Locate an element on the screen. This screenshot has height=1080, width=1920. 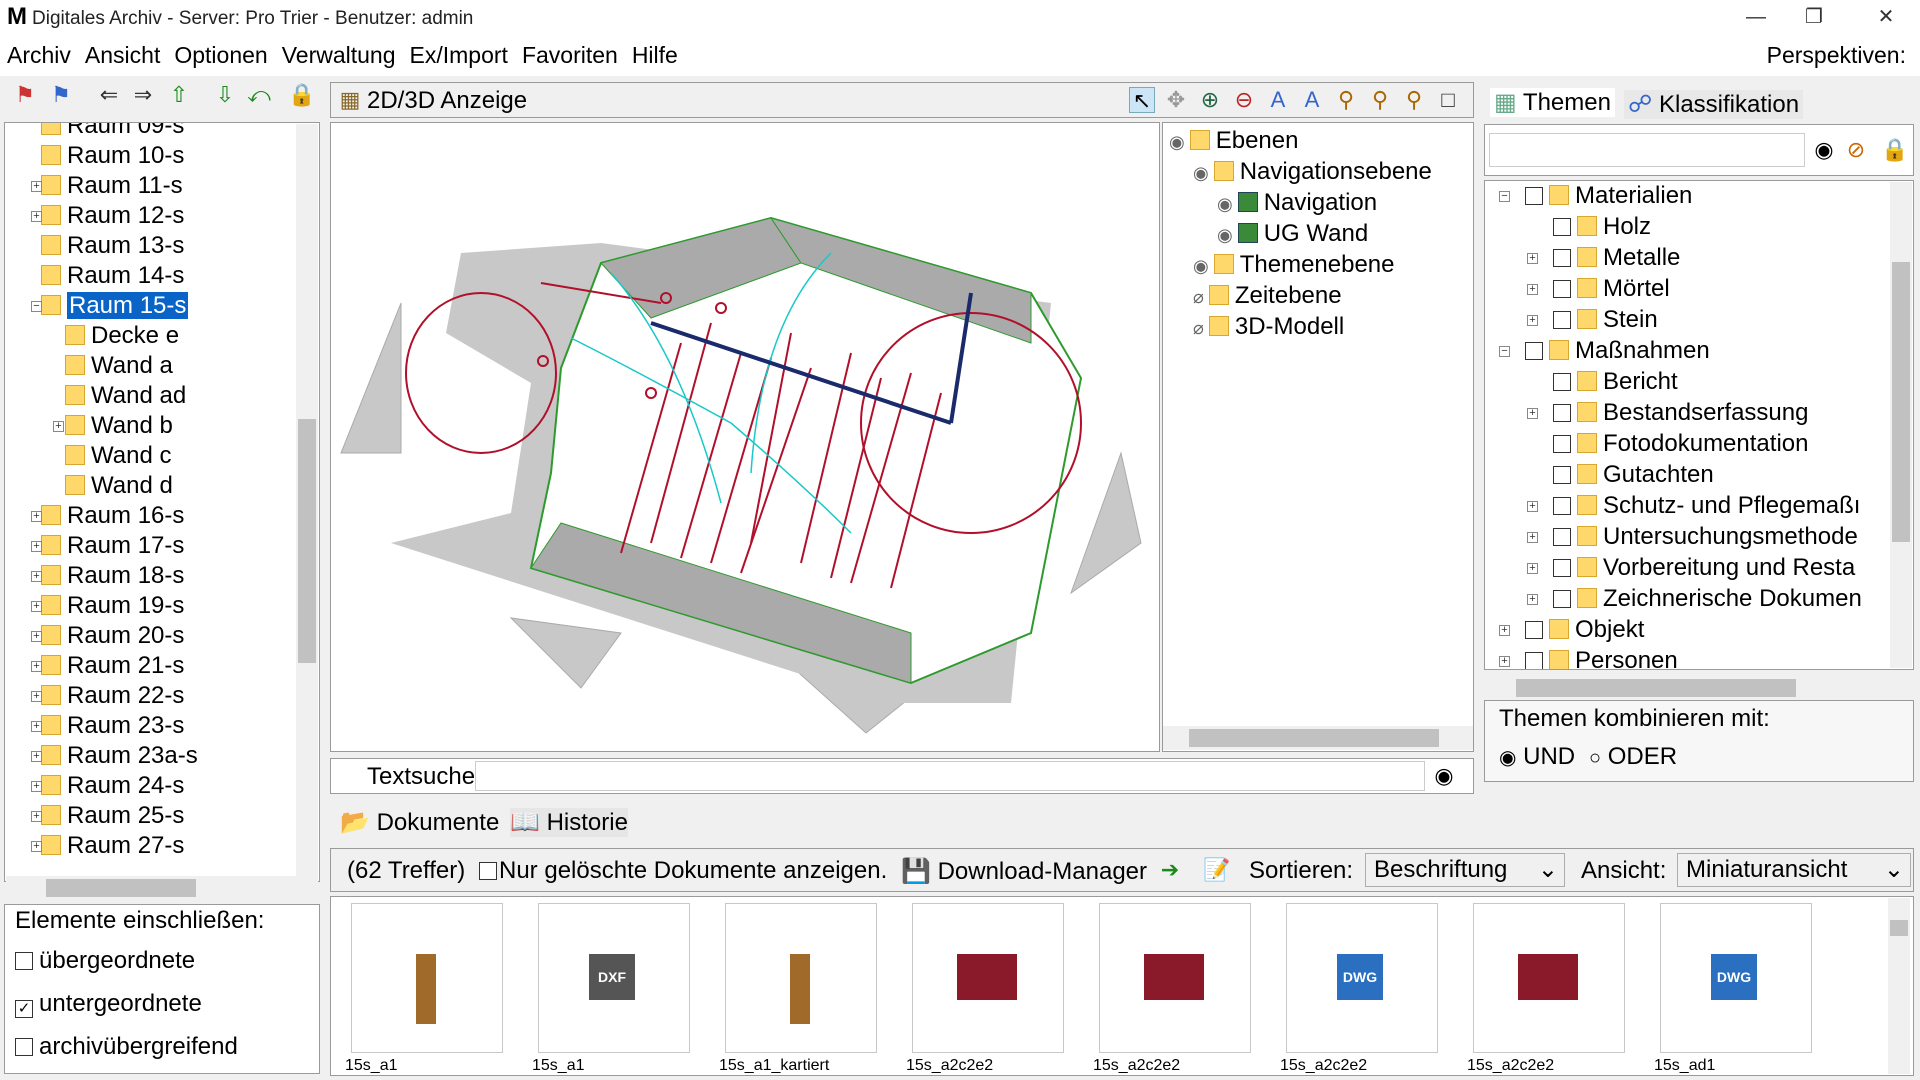
font-up-icon: A is located at coordinates (1278, 100).